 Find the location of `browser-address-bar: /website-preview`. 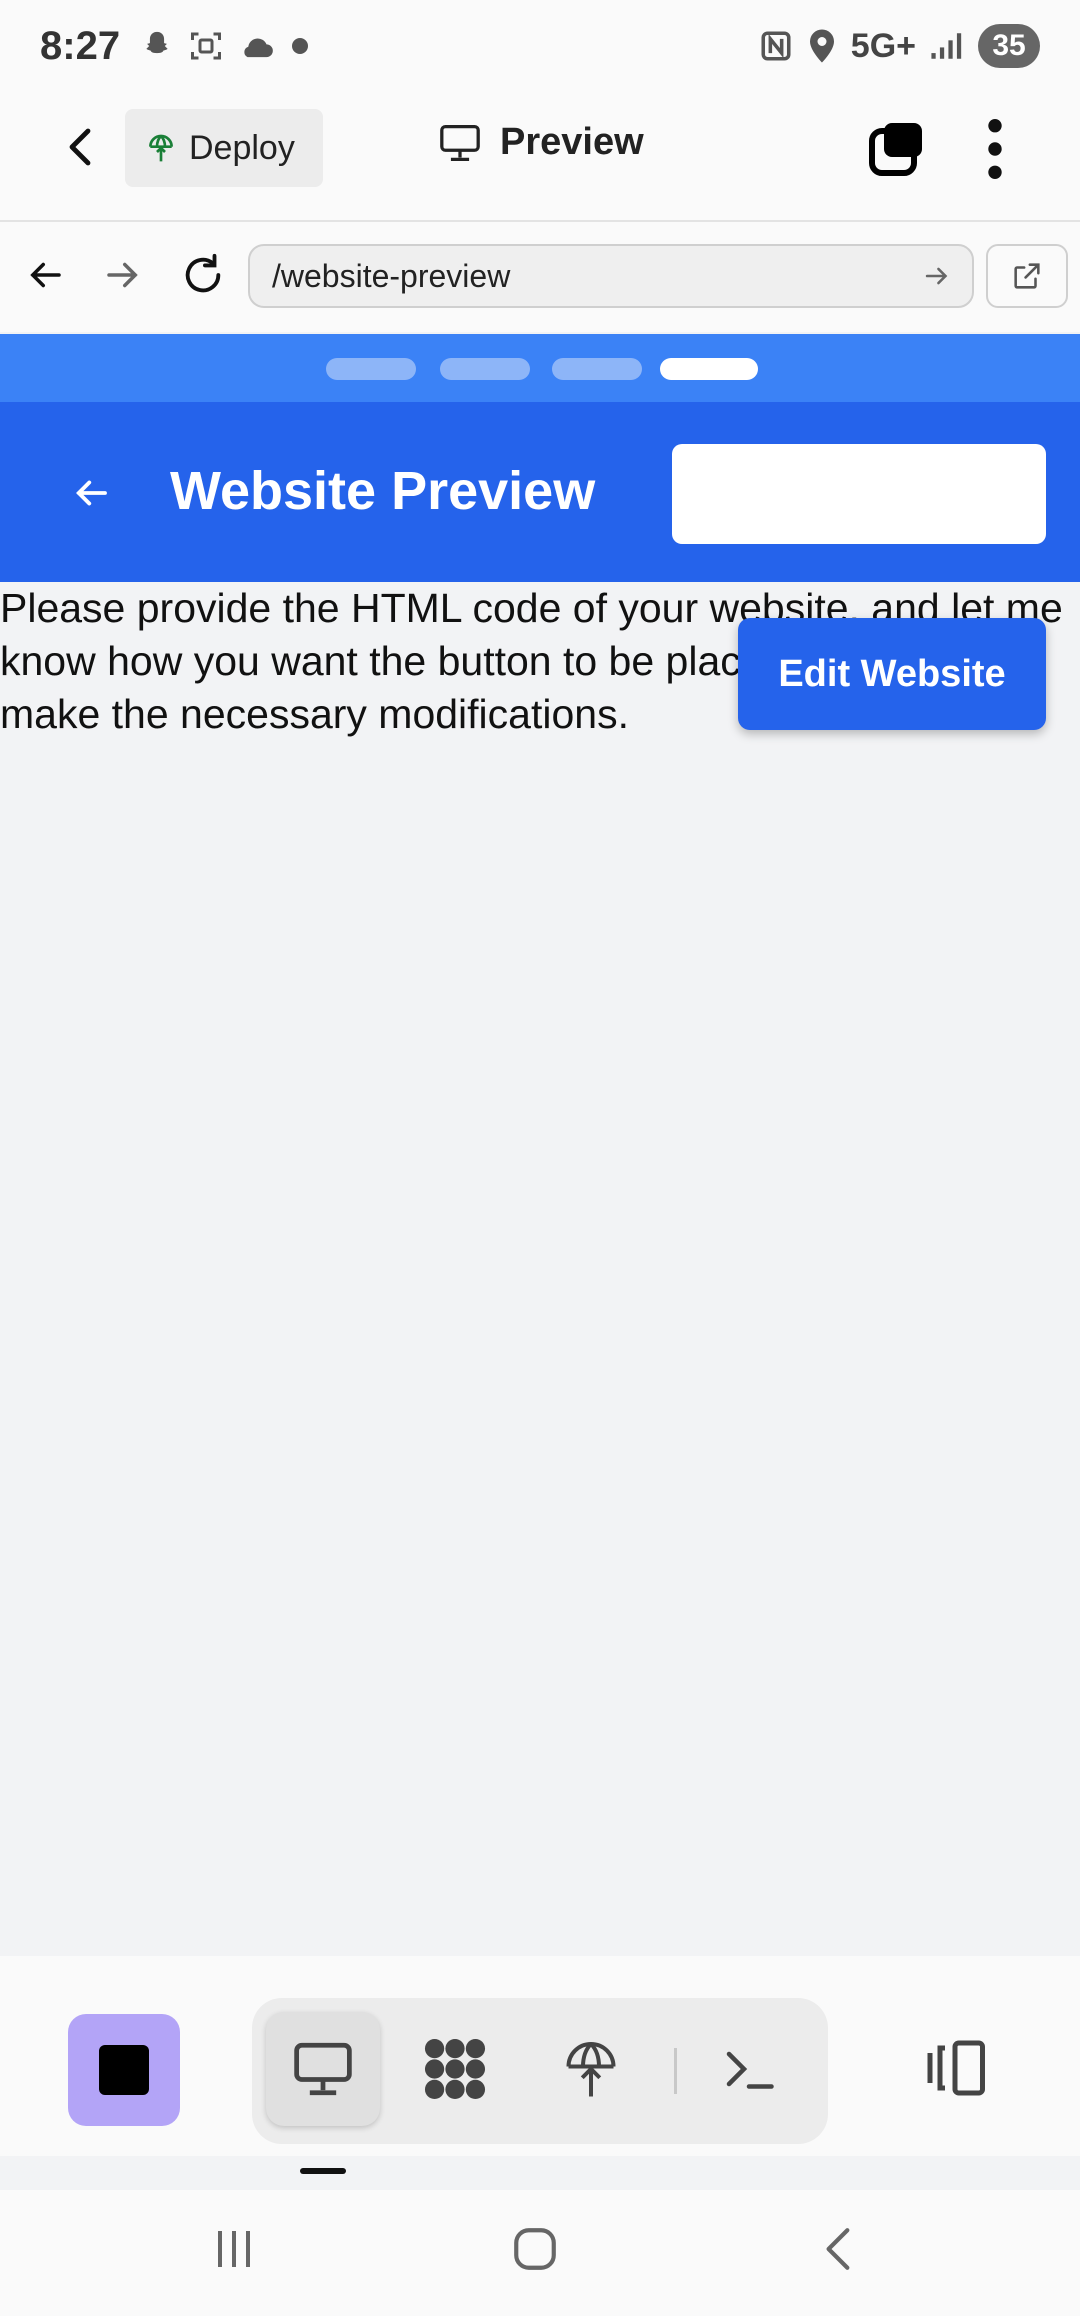

browser-address-bar: /website-preview is located at coordinates (540, 277).